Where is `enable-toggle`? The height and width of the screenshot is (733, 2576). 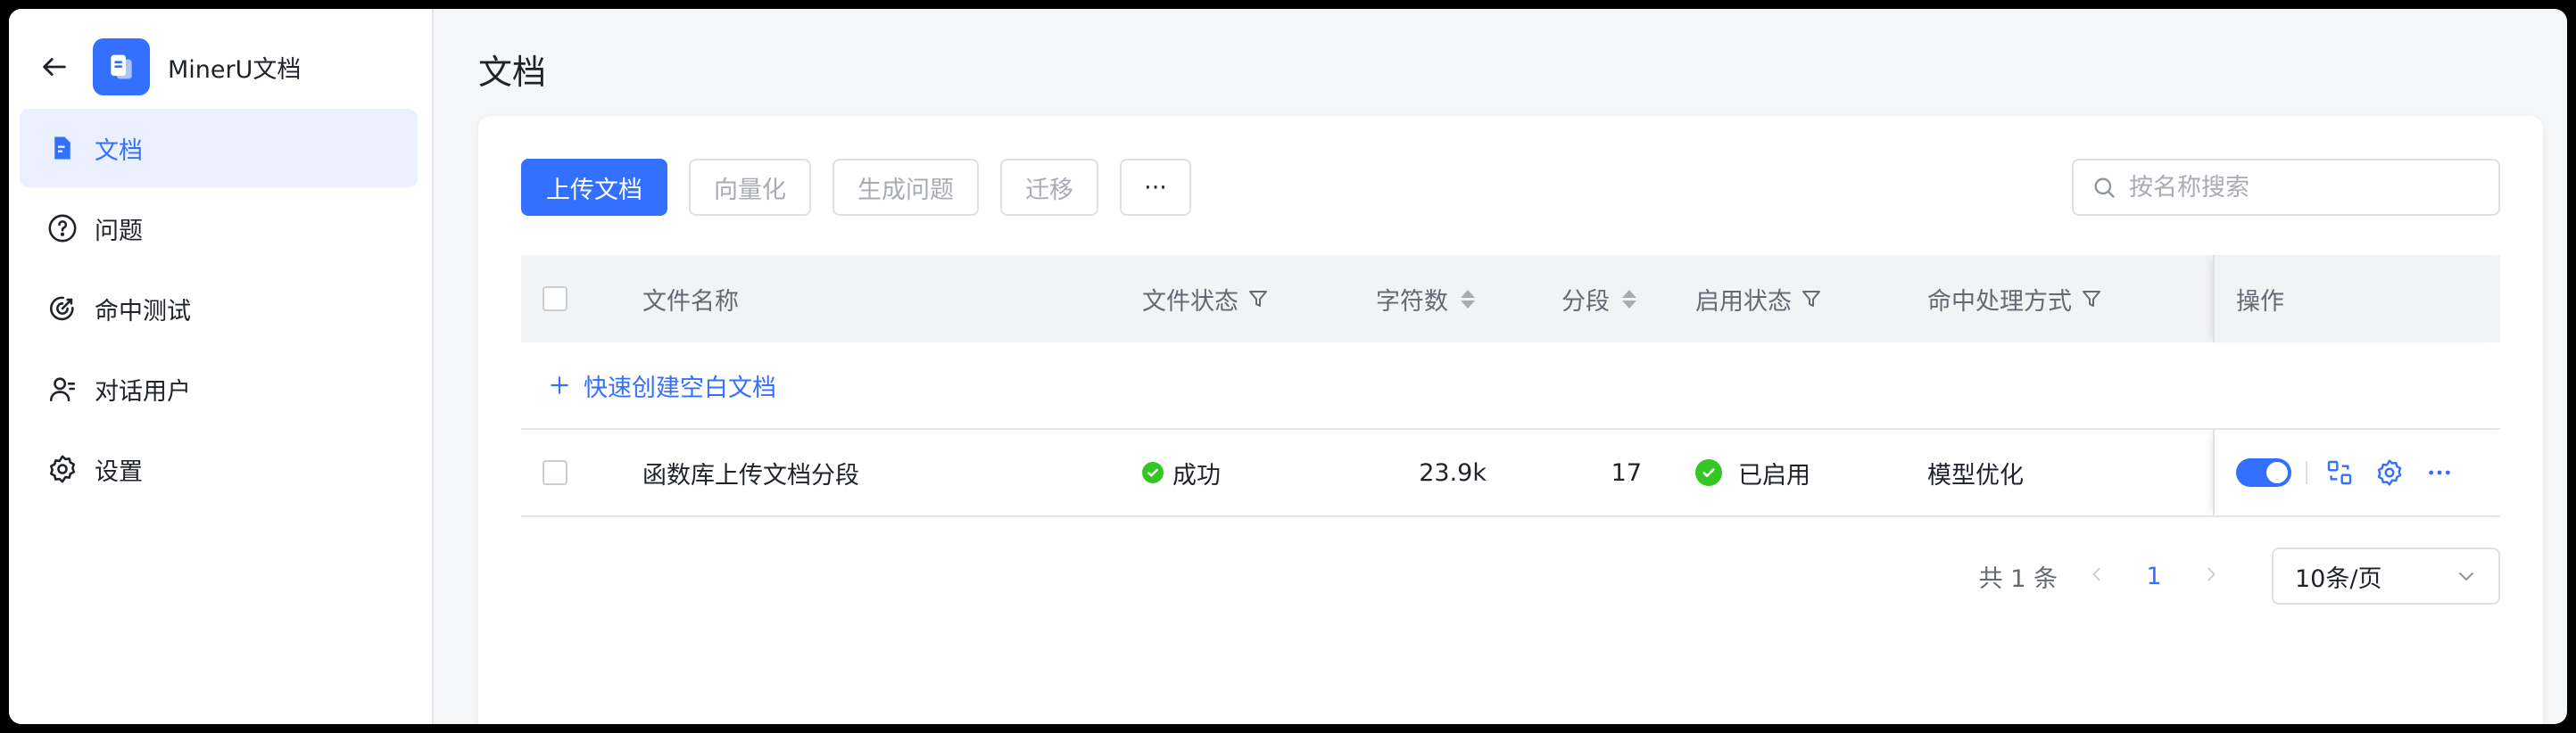
enable-toggle is located at coordinates (2263, 472).